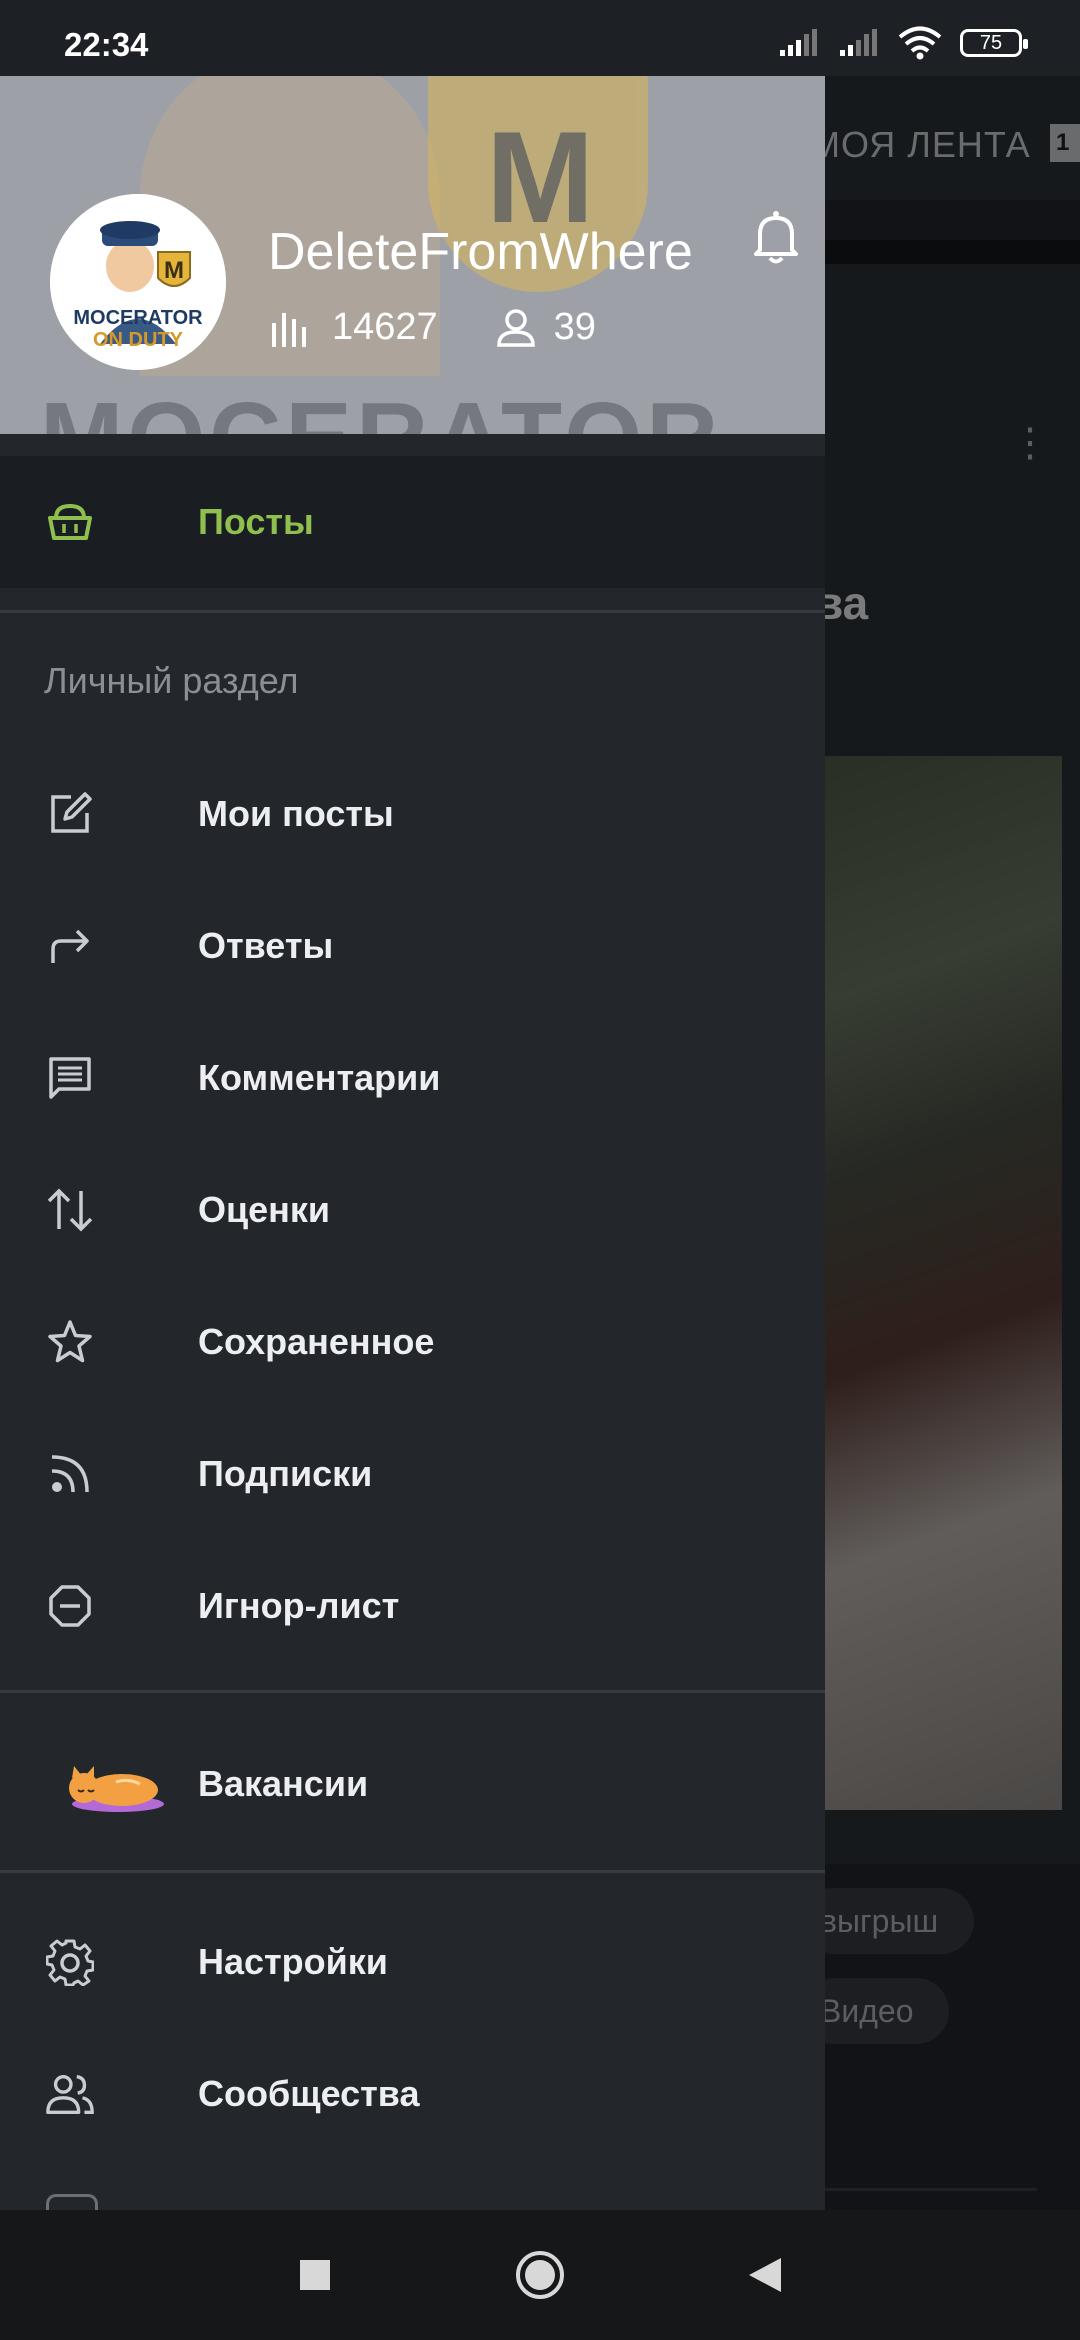 The width and height of the screenshot is (1080, 2340). I want to click on menu-item-comments: Комментарии, so click(412, 1078).